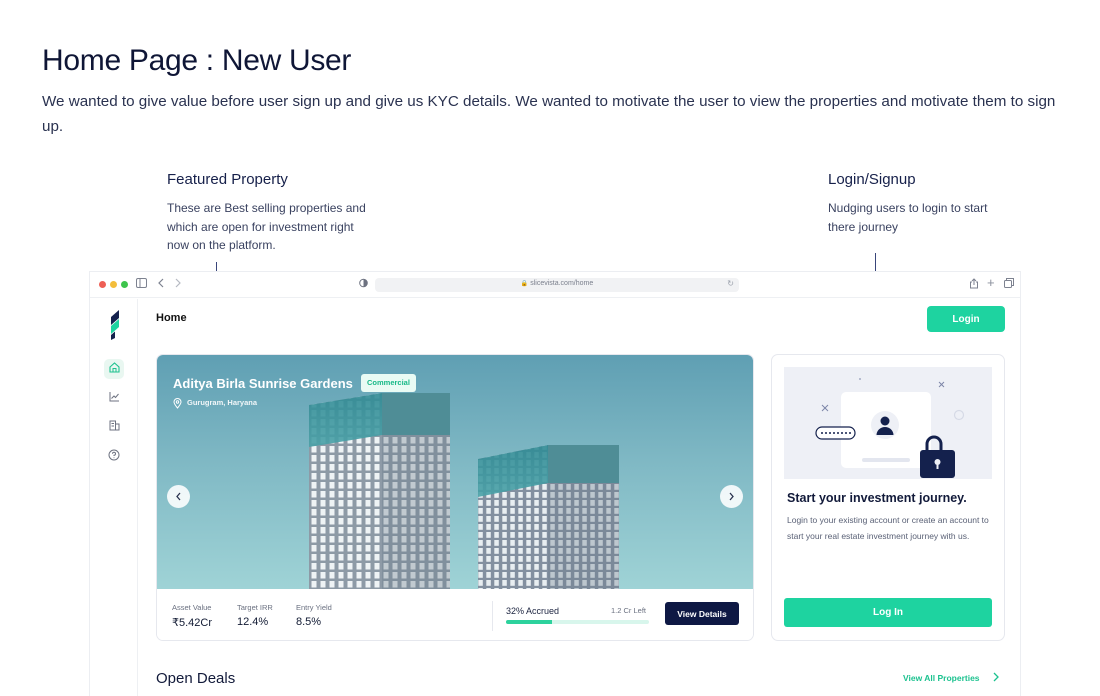  I want to click on asset-value-label: Asset Value, so click(192, 607).